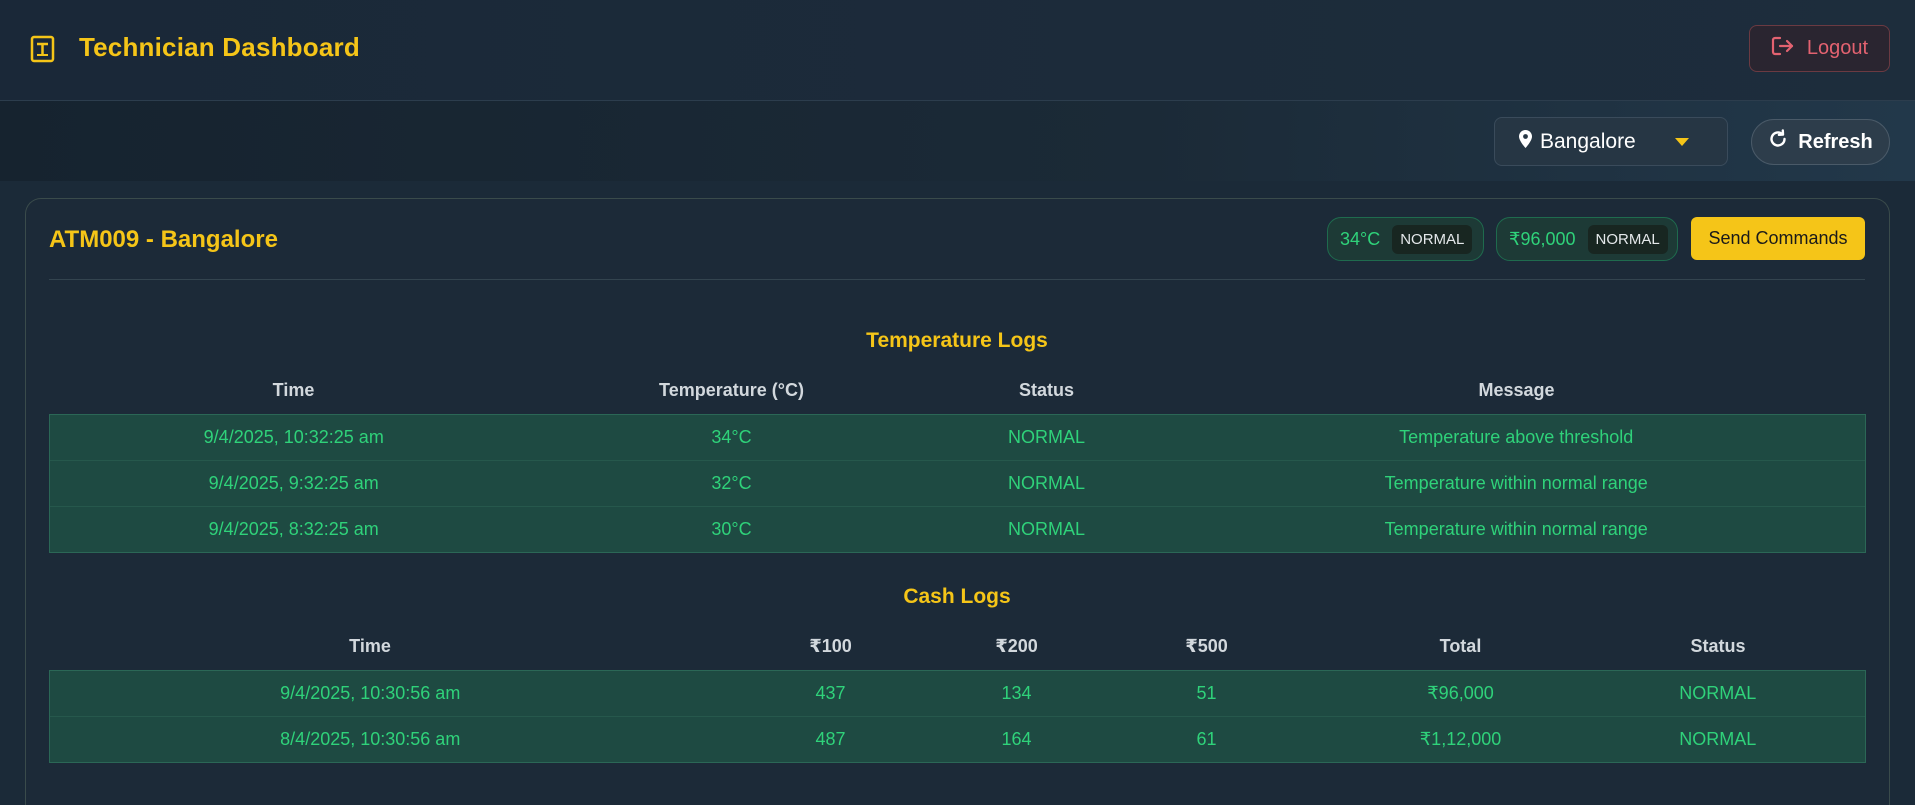  Describe the element at coordinates (1016, 646) in the screenshot. I see `column-header: ₹200` at that location.